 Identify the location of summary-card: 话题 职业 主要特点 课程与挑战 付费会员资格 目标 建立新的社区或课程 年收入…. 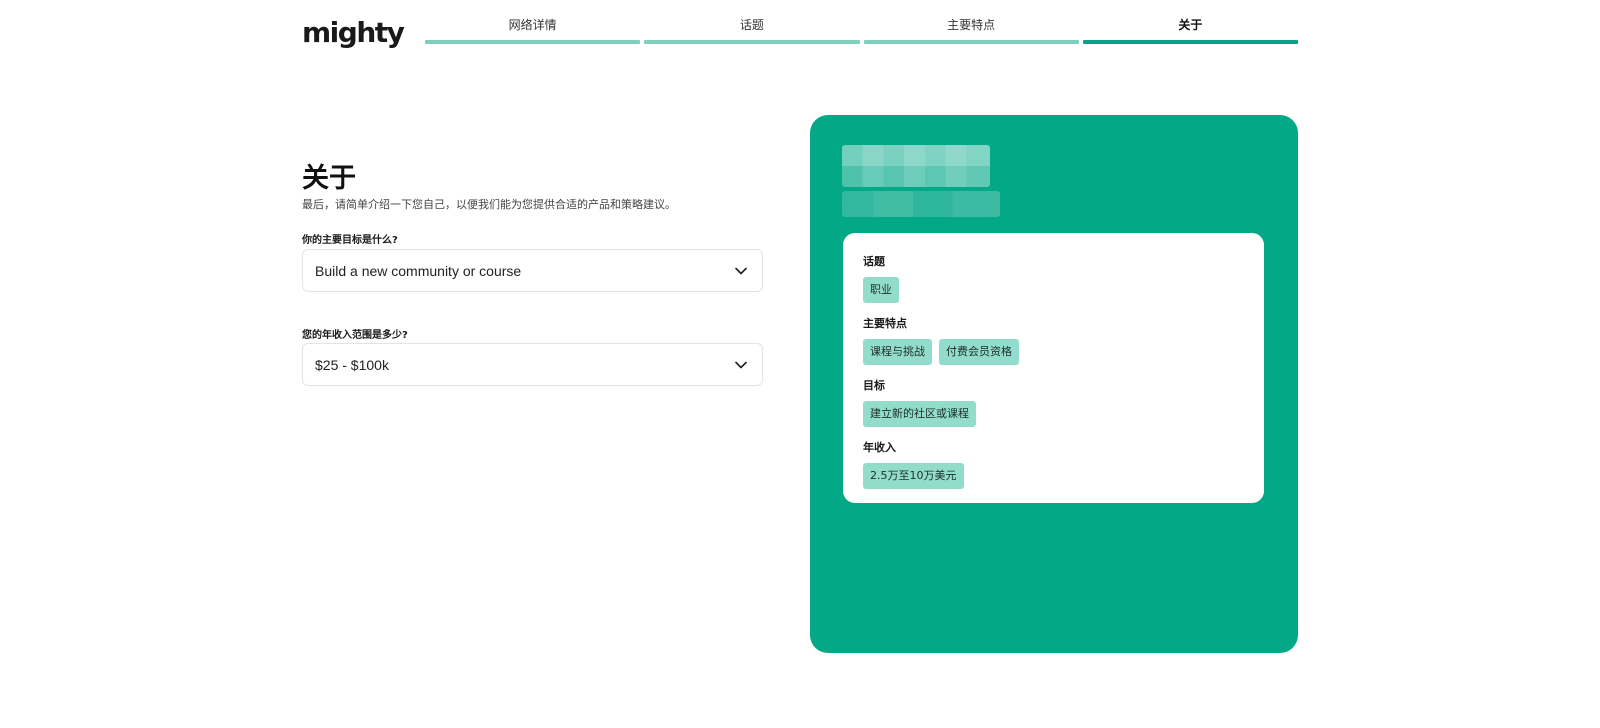
(1053, 368).